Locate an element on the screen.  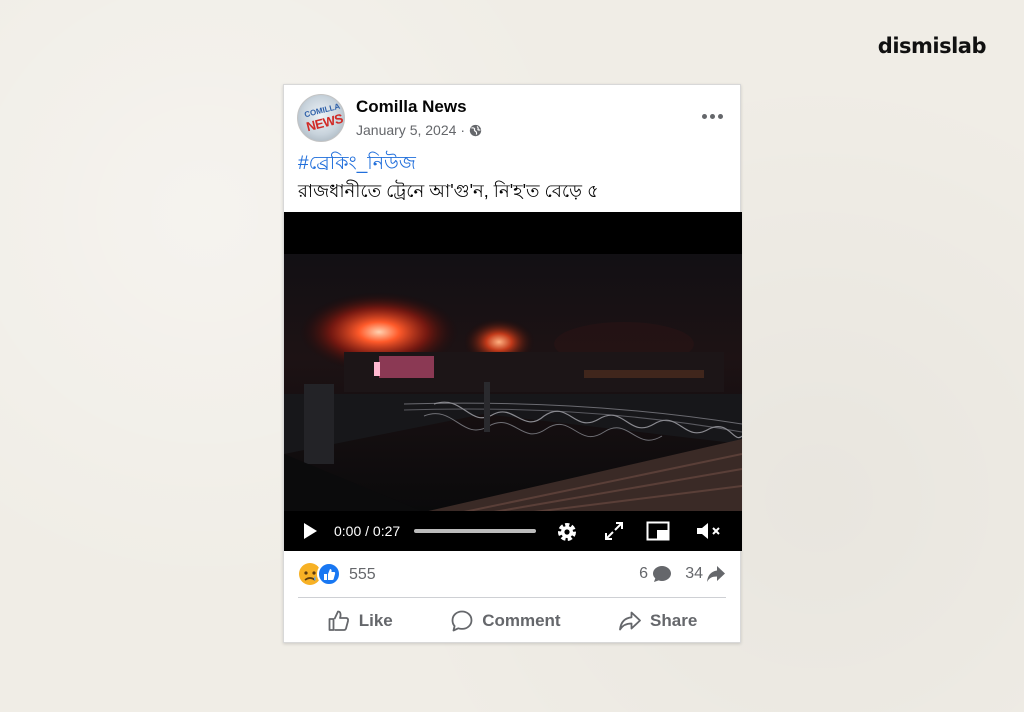
video-controls: 0:00 / 0:27 is located at coordinates (513, 531).